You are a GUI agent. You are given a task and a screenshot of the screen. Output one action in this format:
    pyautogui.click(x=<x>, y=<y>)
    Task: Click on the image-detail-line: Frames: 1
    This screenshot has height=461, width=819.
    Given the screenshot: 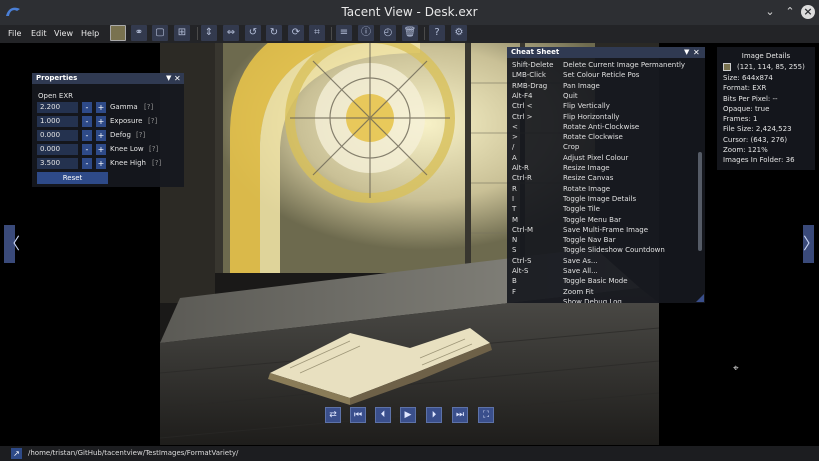 What is the action you would take?
    pyautogui.click(x=740, y=119)
    